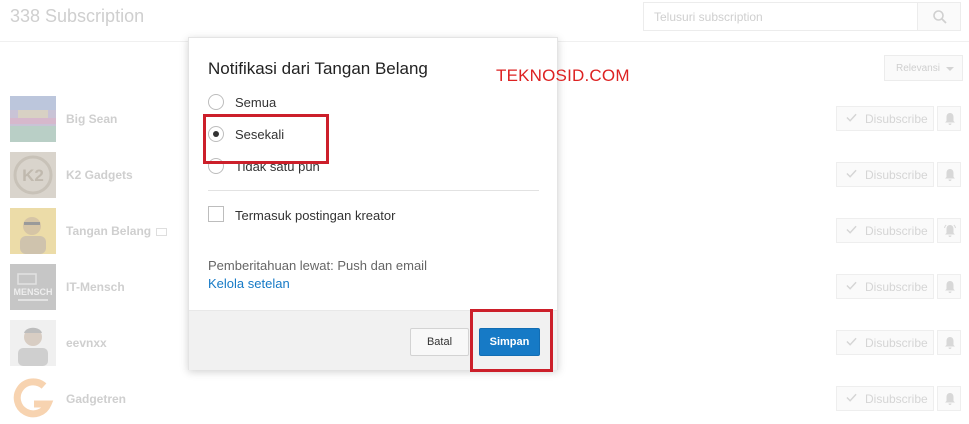 This screenshot has height=424, width=969. What do you see at coordinates (315, 215) in the screenshot?
I see `include-posts-label: Termasuk postingan kreator` at bounding box center [315, 215].